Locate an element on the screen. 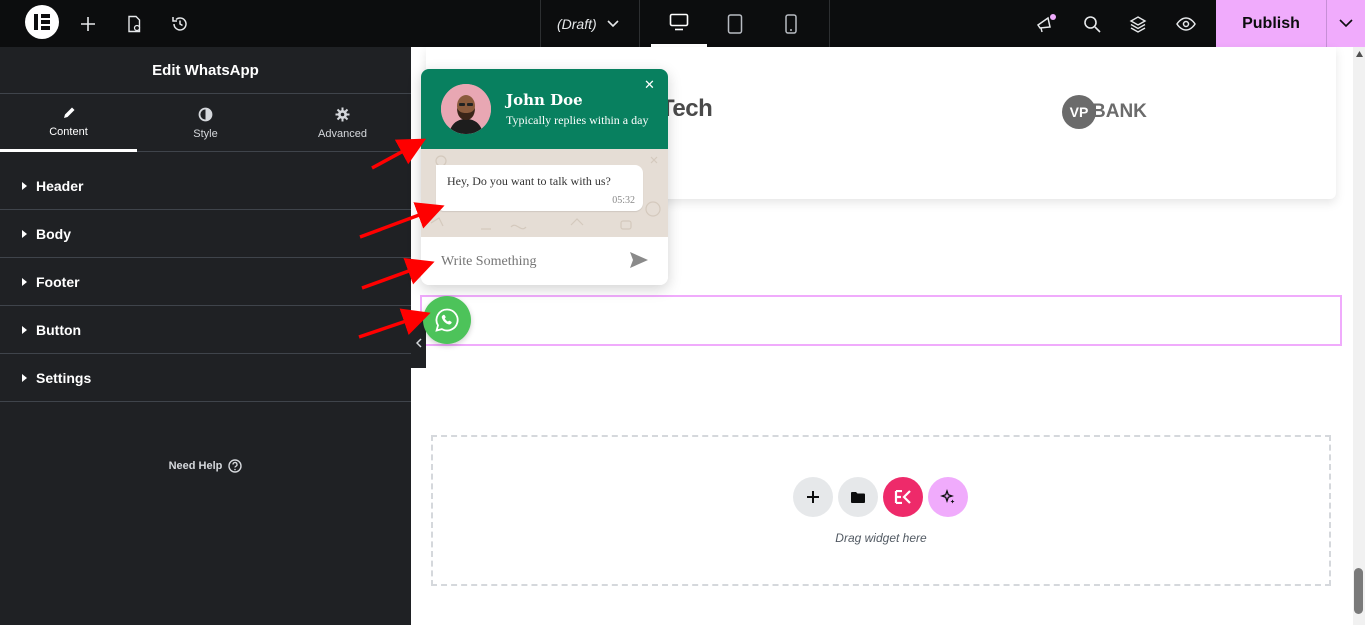  whatsapp-chat-body: Hey, Do you want to talk with us? 05:32 is located at coordinates (544, 193).